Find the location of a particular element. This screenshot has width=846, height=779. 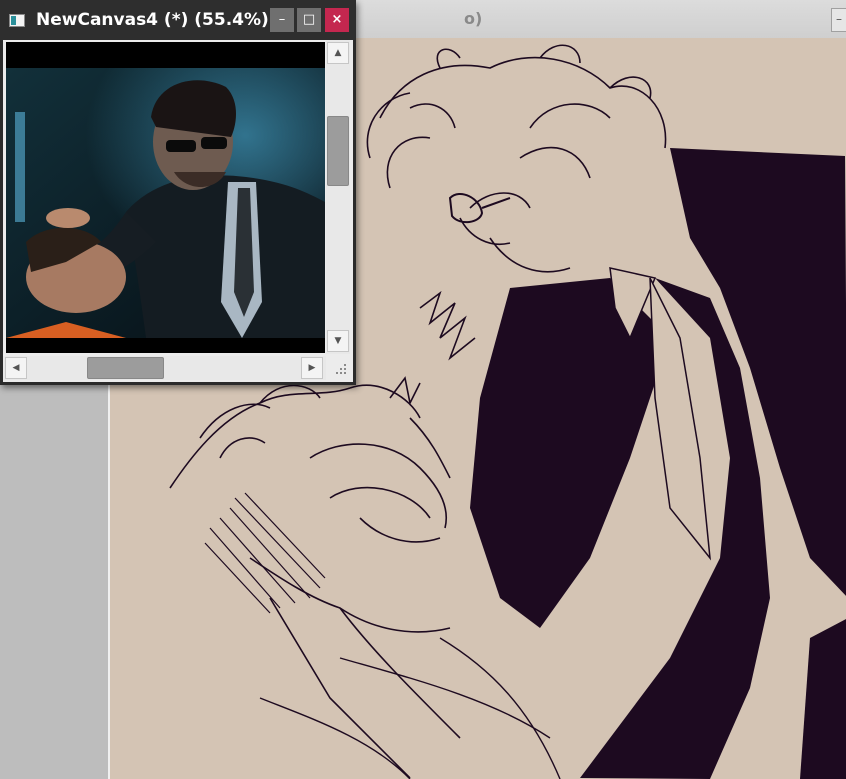

scroll-down-arrow-icon: ▼ is located at coordinates (338, 341).